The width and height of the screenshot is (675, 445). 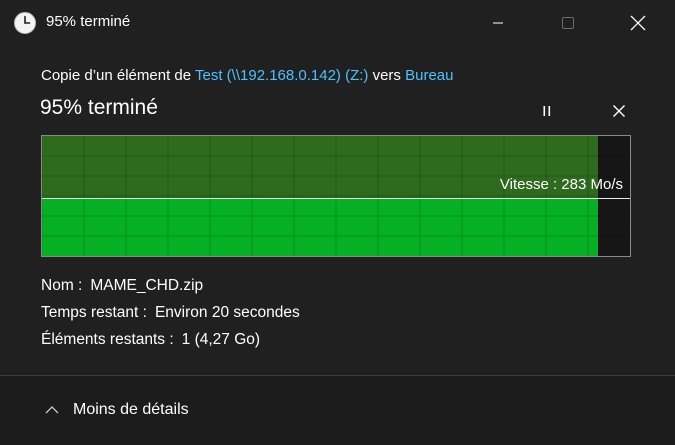 I want to click on minimize-icon, so click(x=498, y=23).